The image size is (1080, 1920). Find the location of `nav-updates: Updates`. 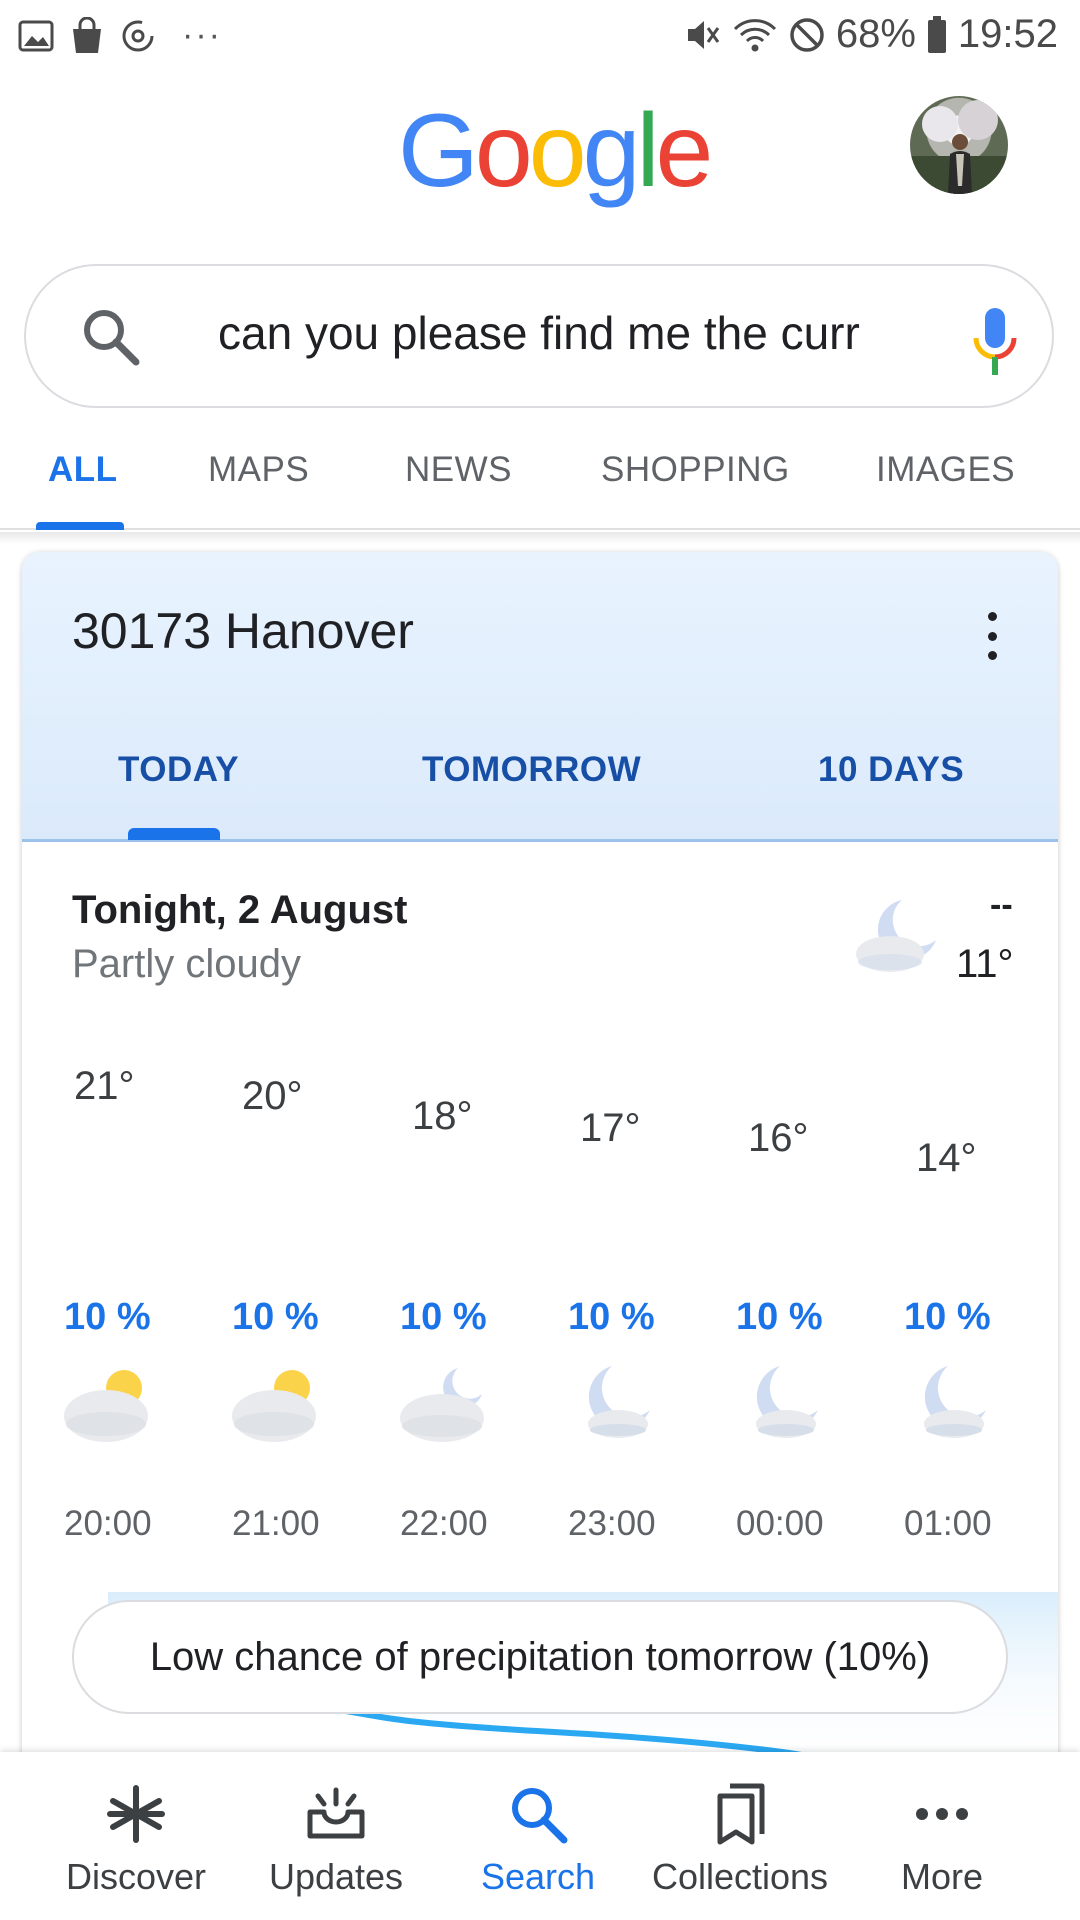

nav-updates: Updates is located at coordinates (336, 1836).